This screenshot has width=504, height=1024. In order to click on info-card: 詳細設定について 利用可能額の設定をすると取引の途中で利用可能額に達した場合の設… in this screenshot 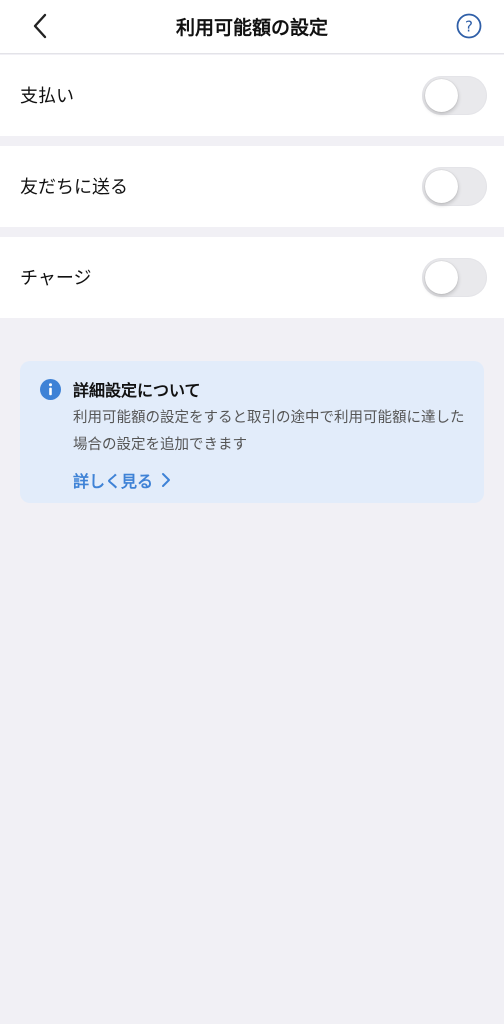, I will do `click(252, 432)`.